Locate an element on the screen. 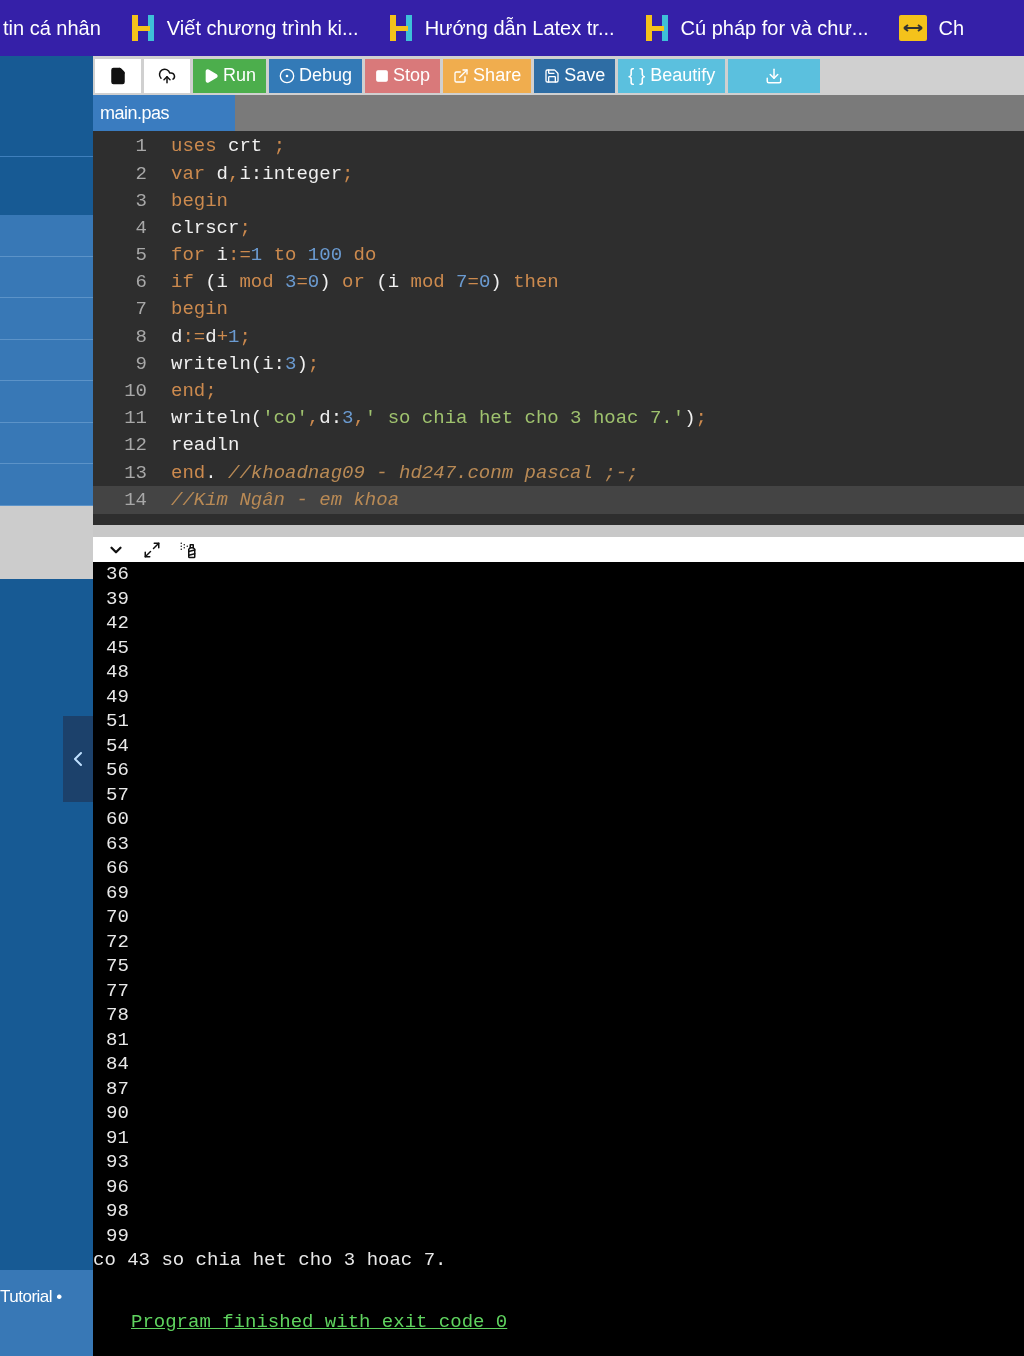 Image resolution: width=1024 pixels, height=1356 pixels. line-number: 1 is located at coordinates (141, 147).